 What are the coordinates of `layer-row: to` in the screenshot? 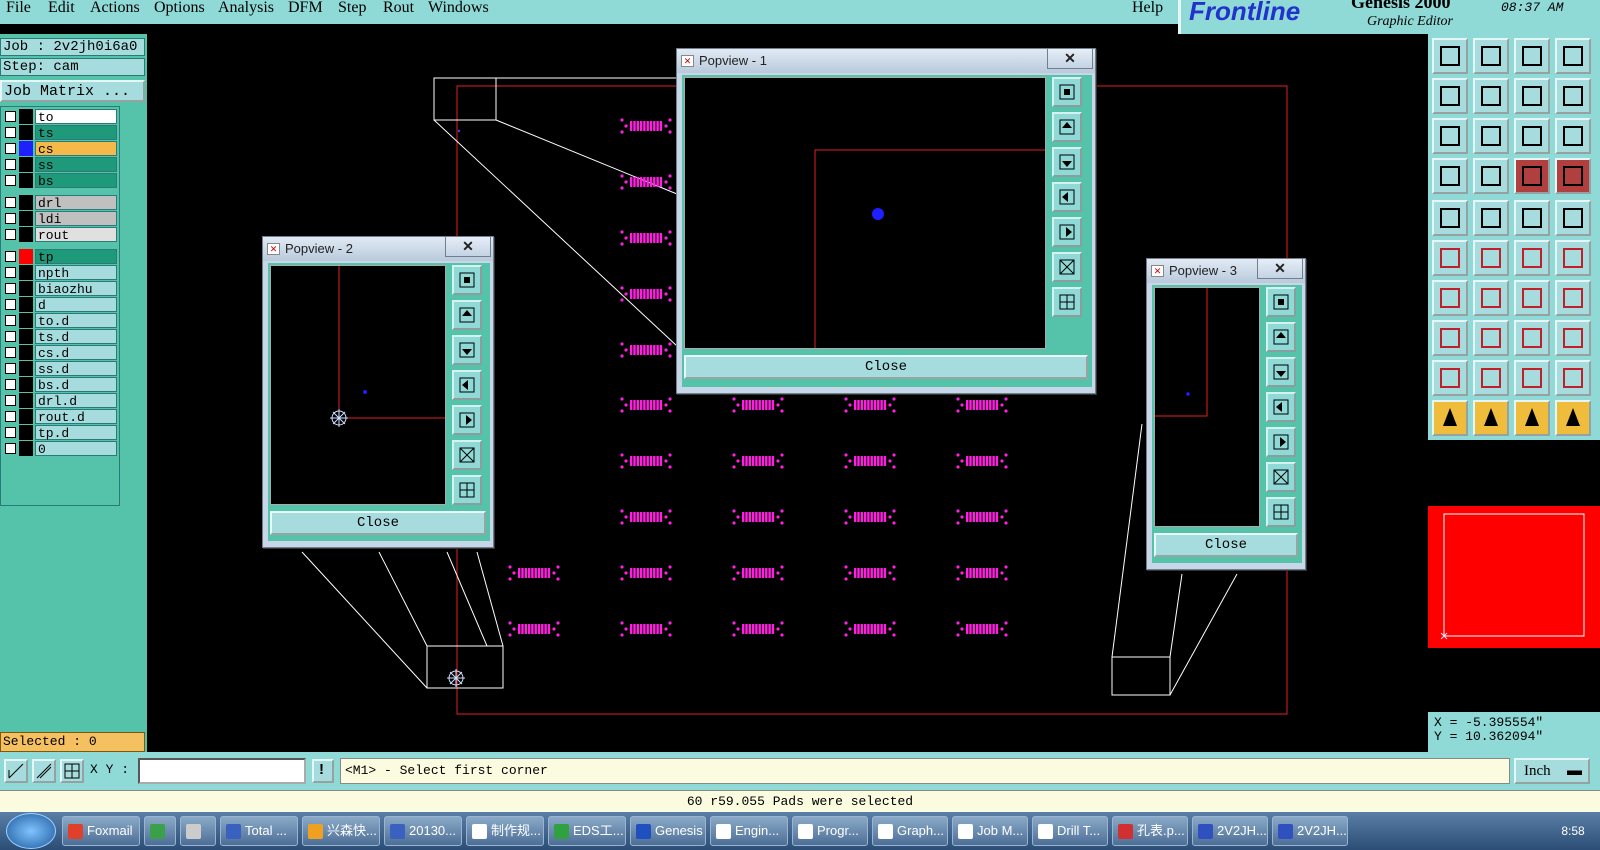 It's located at (60, 117).